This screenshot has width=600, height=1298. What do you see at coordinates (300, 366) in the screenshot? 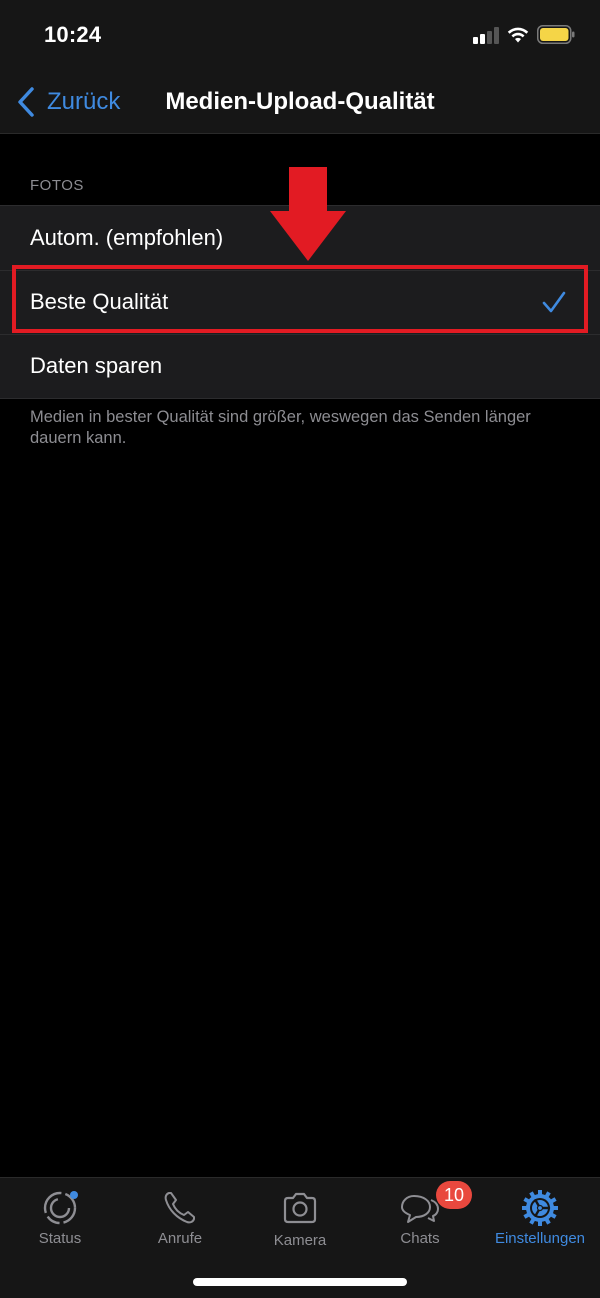
I see `option-data-saver: Daten sparen` at bounding box center [300, 366].